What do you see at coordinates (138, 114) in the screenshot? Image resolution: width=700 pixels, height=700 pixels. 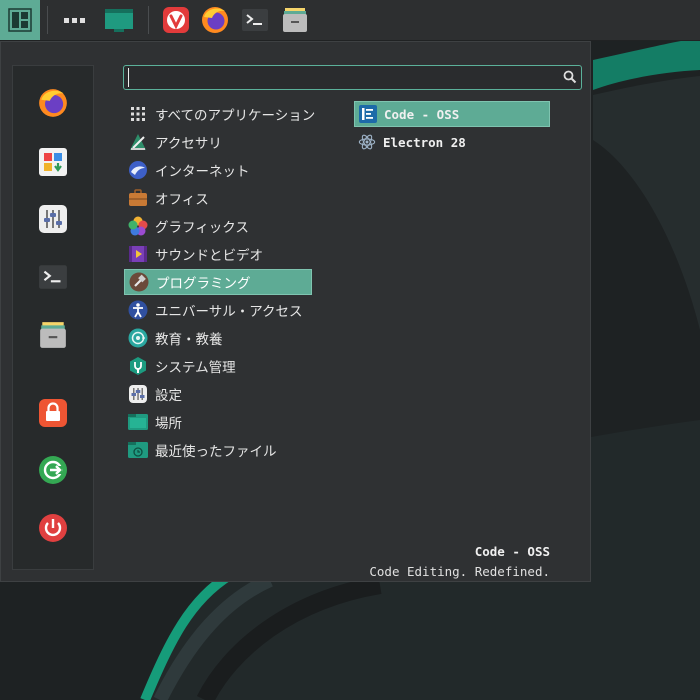 I see `grid-icon` at bounding box center [138, 114].